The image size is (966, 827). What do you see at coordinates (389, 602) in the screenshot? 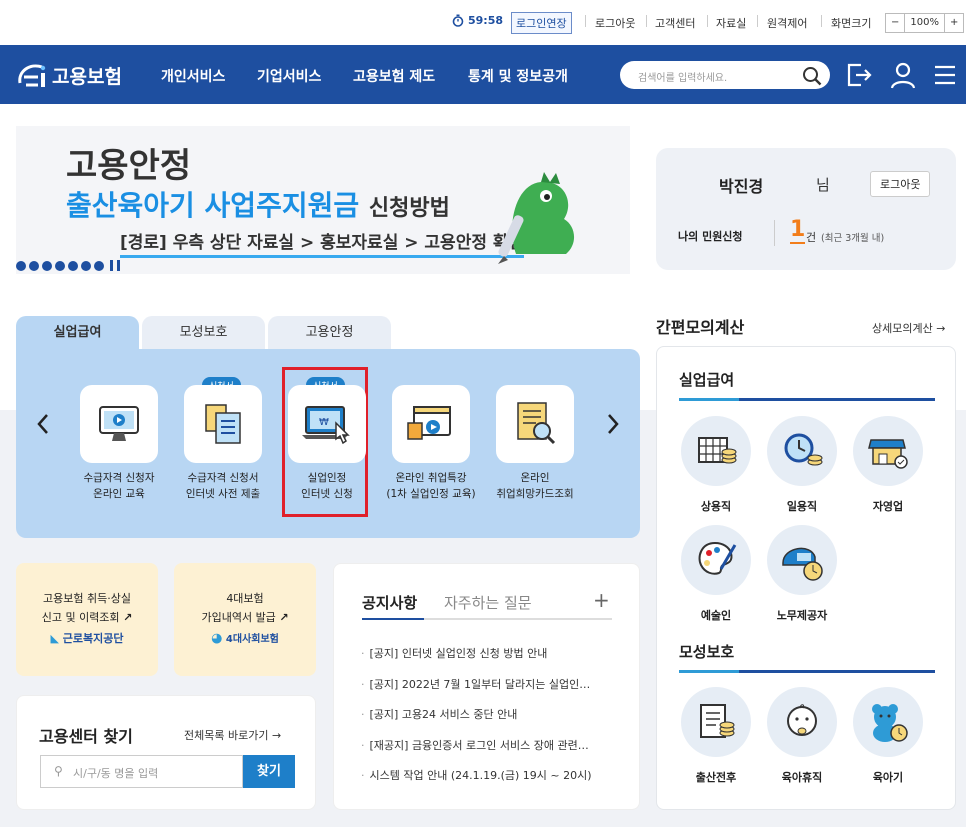
I see `tab-notice: 공지사항` at bounding box center [389, 602].